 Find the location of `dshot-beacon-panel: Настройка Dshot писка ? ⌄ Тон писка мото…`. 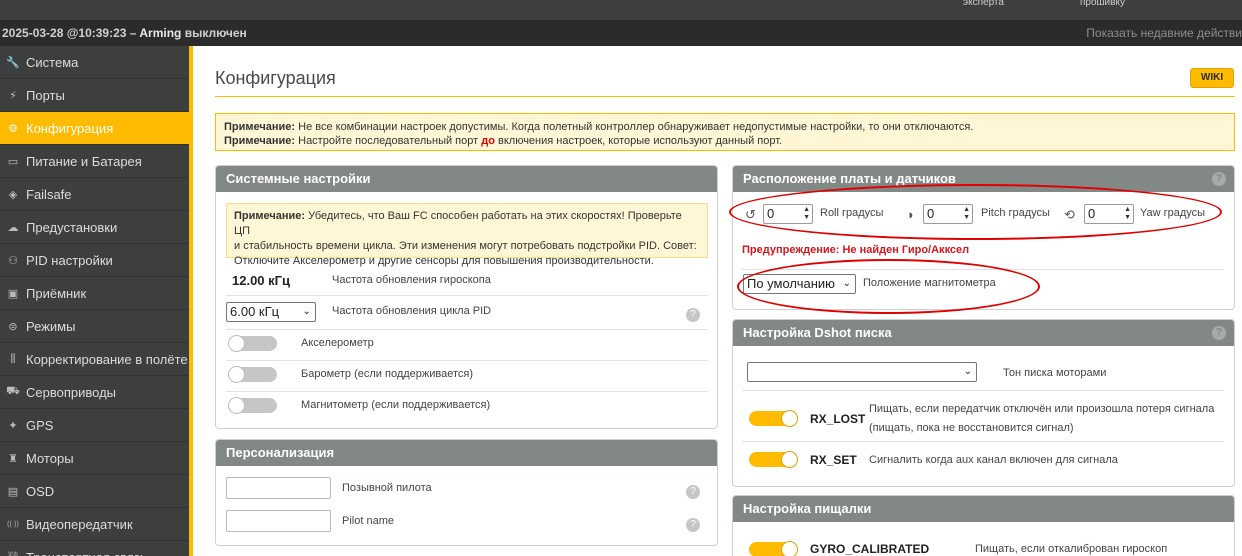

dshot-beacon-panel: Настройка Dshot писка ? ⌄ Тон писка мото… is located at coordinates (983, 403).